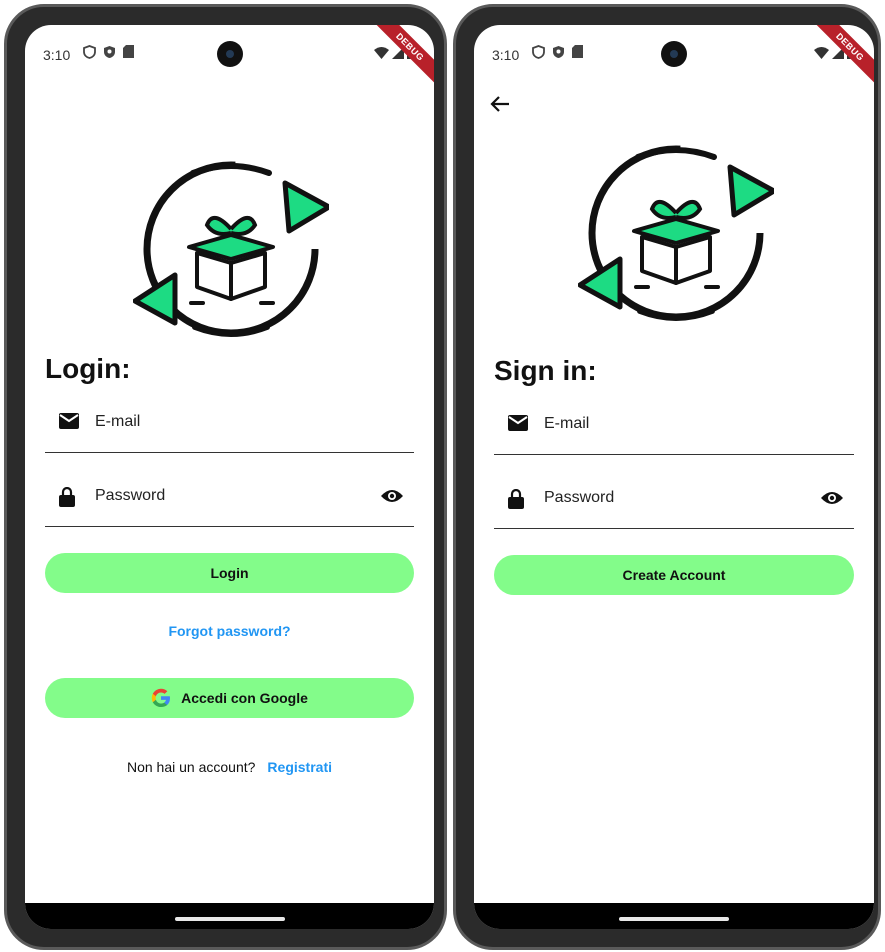 Image resolution: width=885 pixels, height=952 pixels. Describe the element at coordinates (674, 575) in the screenshot. I see `create-account-button: Create Account` at that location.